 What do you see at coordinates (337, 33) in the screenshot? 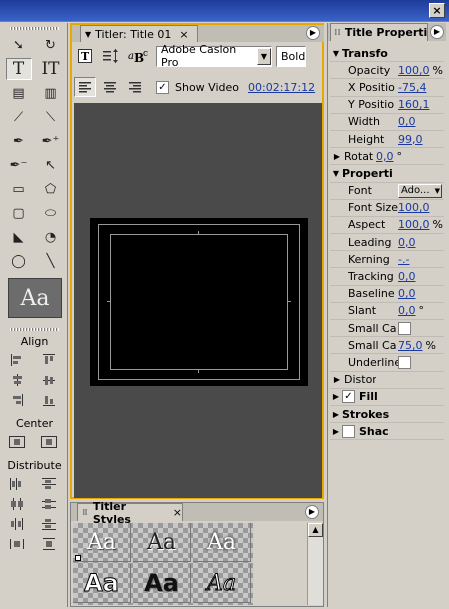
I see `properties-tab-grip-icon: ⁞⁞` at bounding box center [337, 33].